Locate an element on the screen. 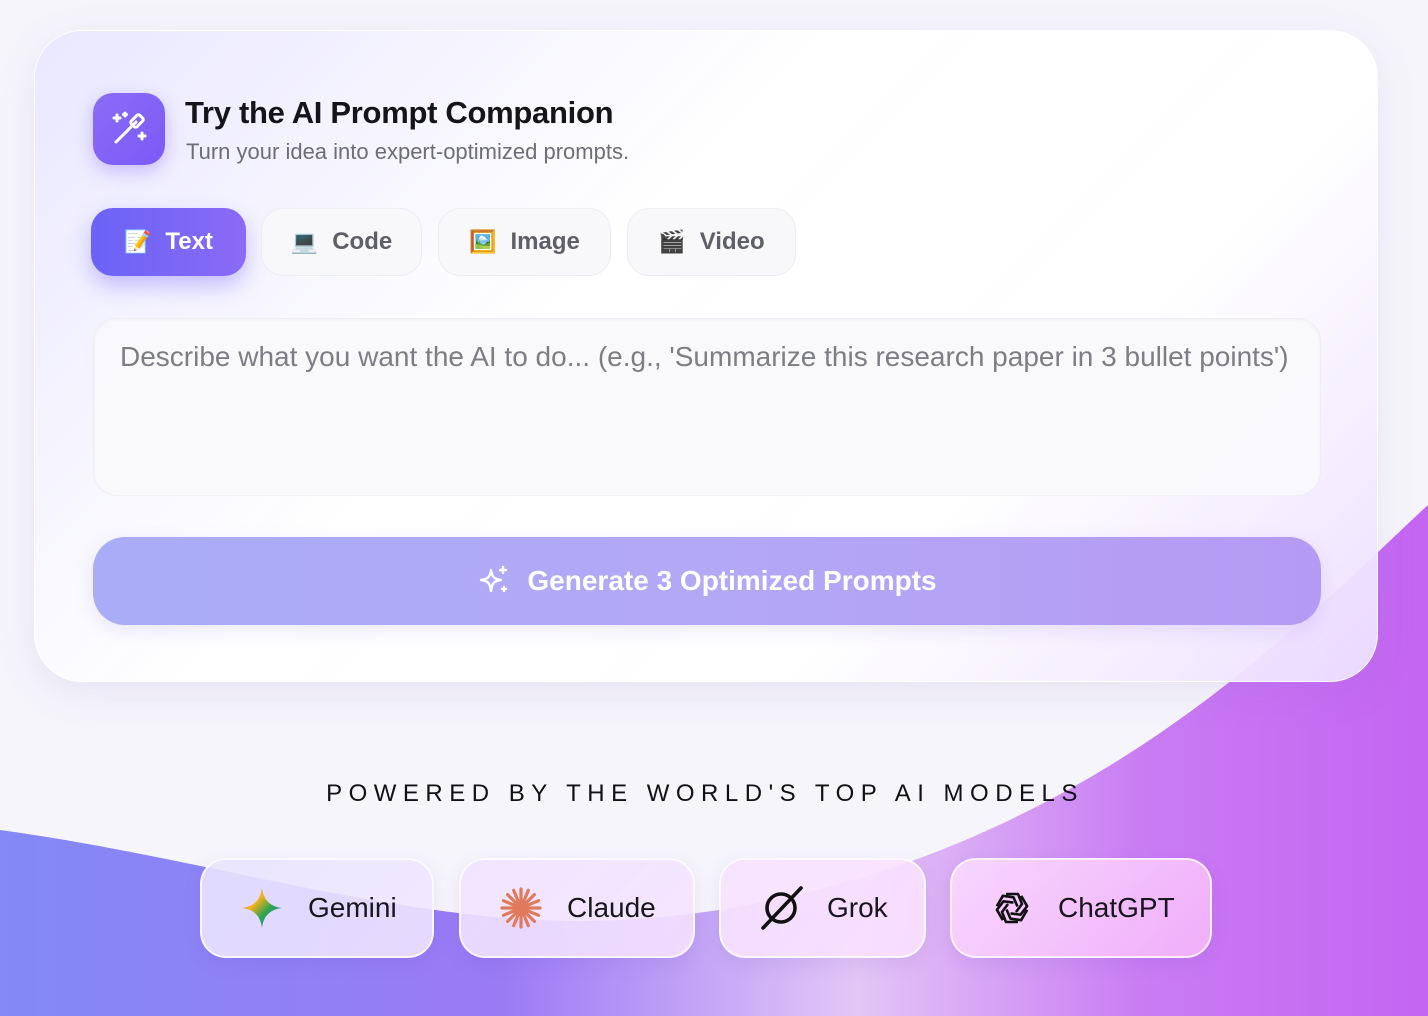 This screenshot has width=1428, height=1016. magic-wand-icon is located at coordinates (129, 127).